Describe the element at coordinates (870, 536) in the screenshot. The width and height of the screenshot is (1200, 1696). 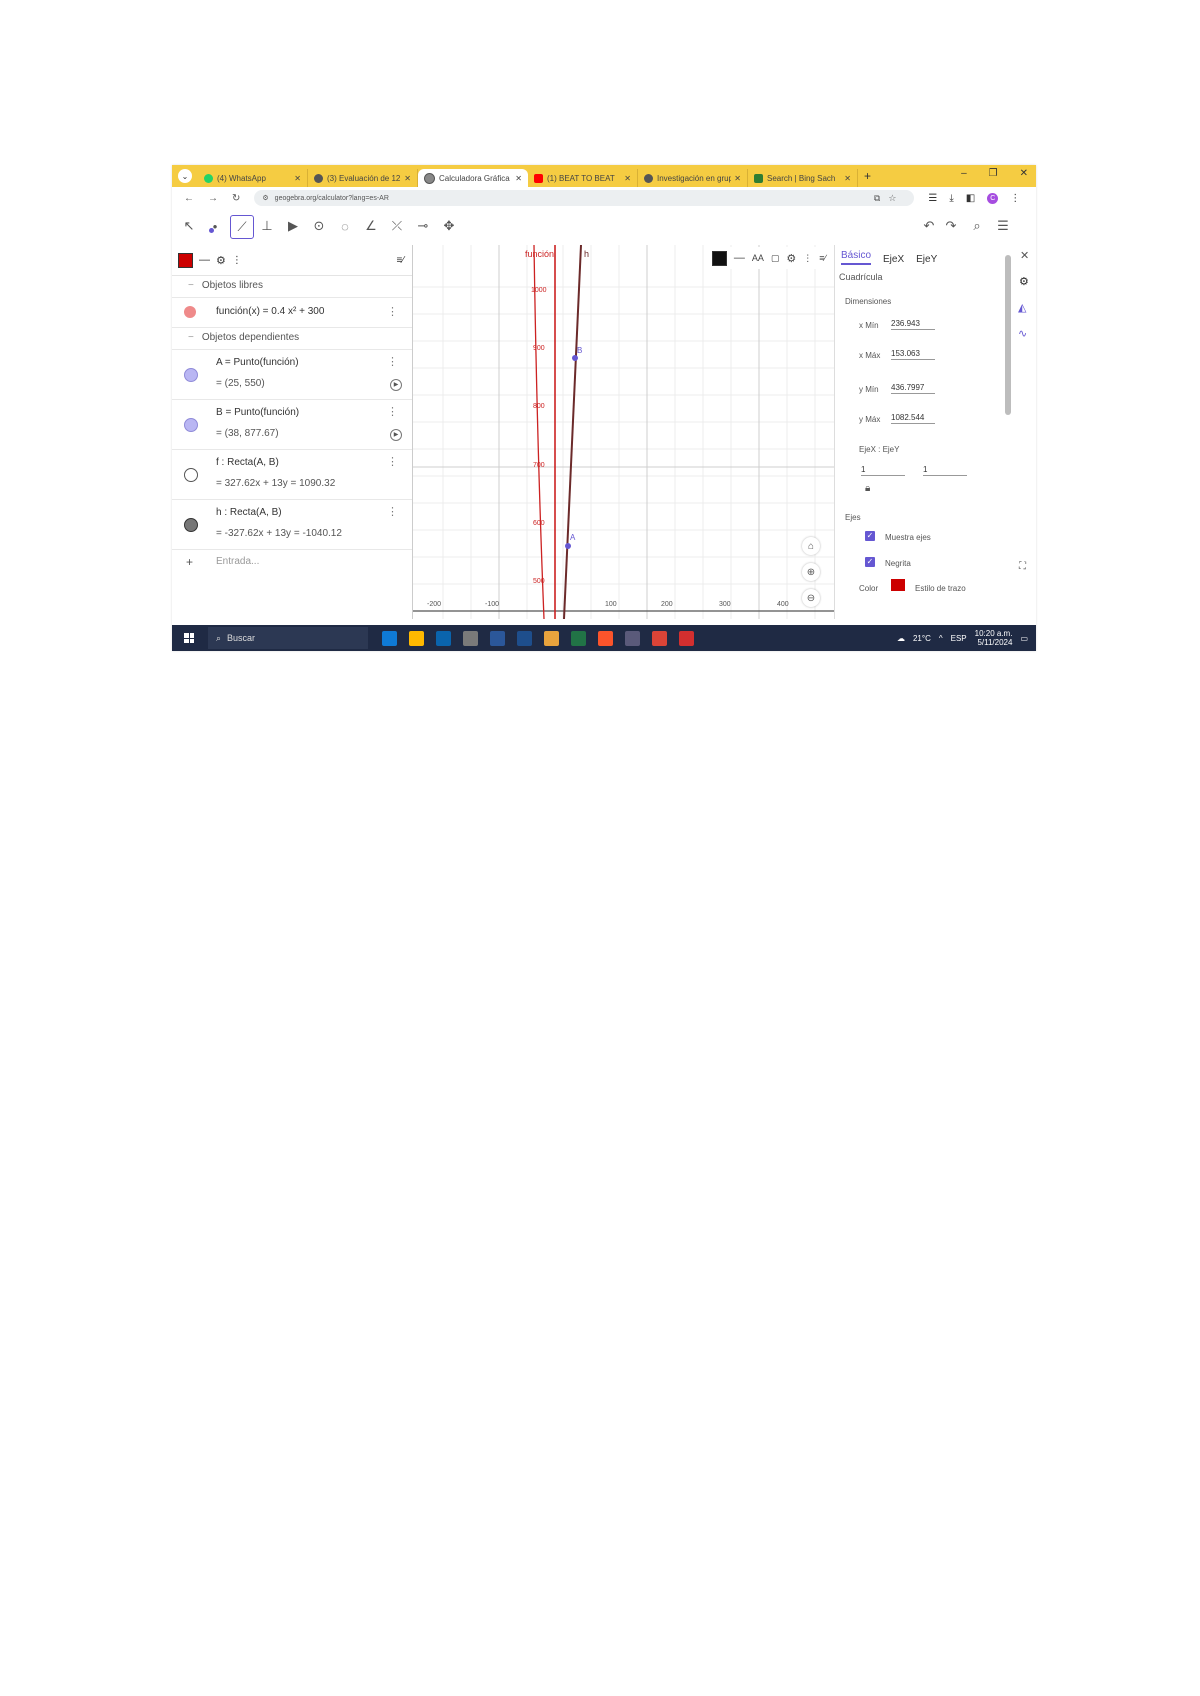
I see `show-axes-checkbox: ✓` at that location.